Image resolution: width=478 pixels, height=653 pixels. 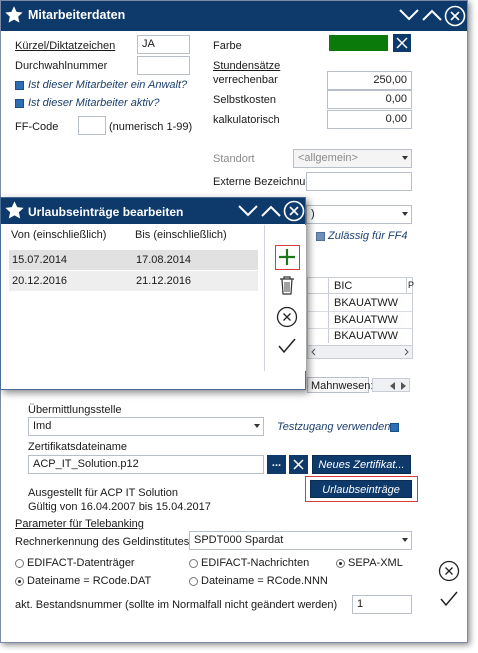 What do you see at coordinates (382, 604) in the screenshot?
I see `bestandsnummer-input: 1` at bounding box center [382, 604].